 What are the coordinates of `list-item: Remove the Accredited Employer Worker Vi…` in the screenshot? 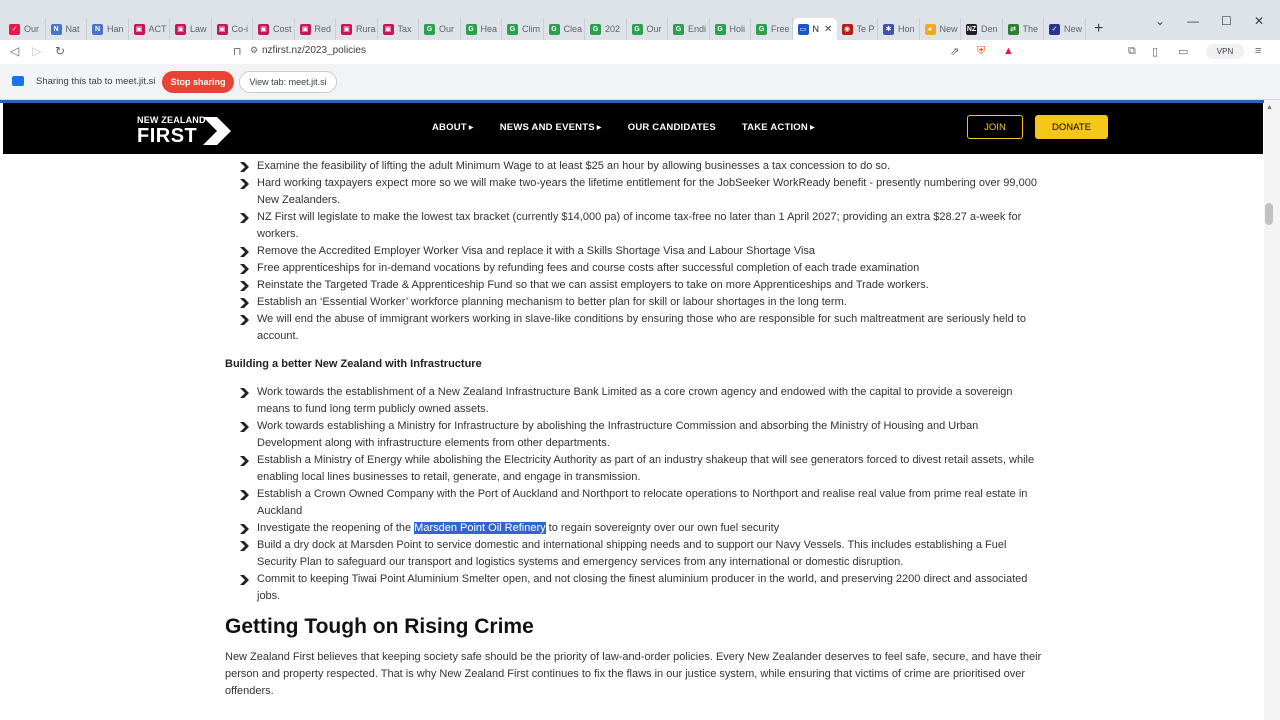 It's located at (635, 251).